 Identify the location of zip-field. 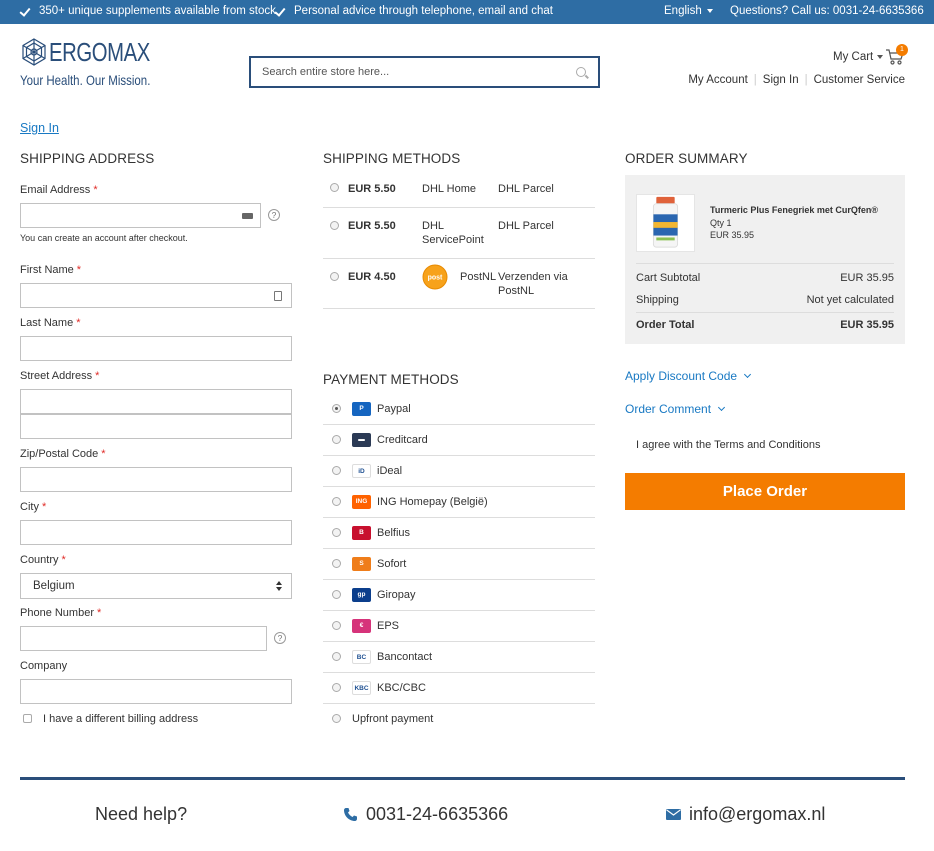
(156, 479).